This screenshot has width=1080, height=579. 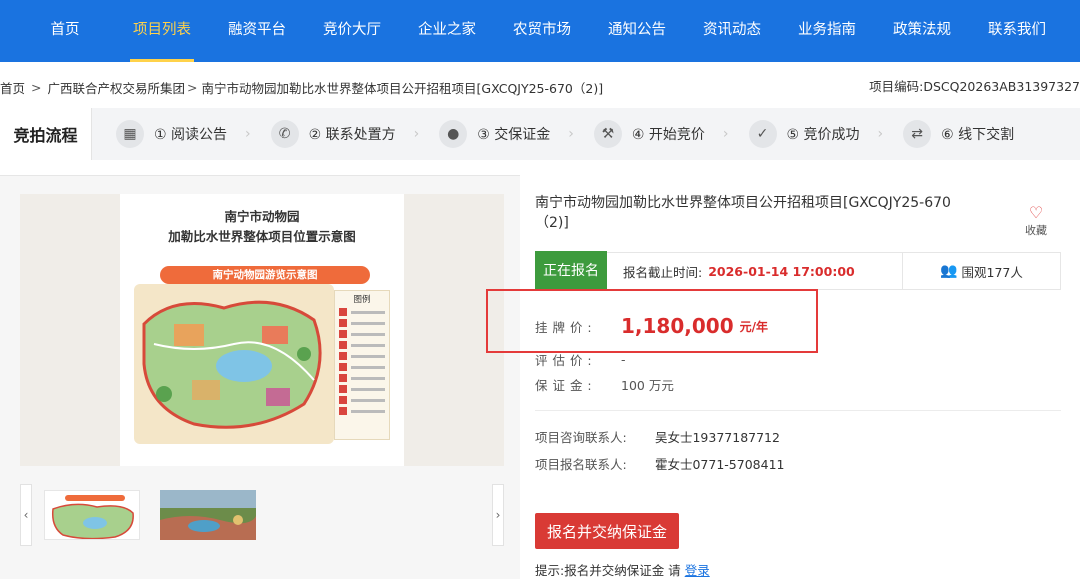 What do you see at coordinates (92, 515) in the screenshot?
I see `thumbnail-park-map` at bounding box center [92, 515].